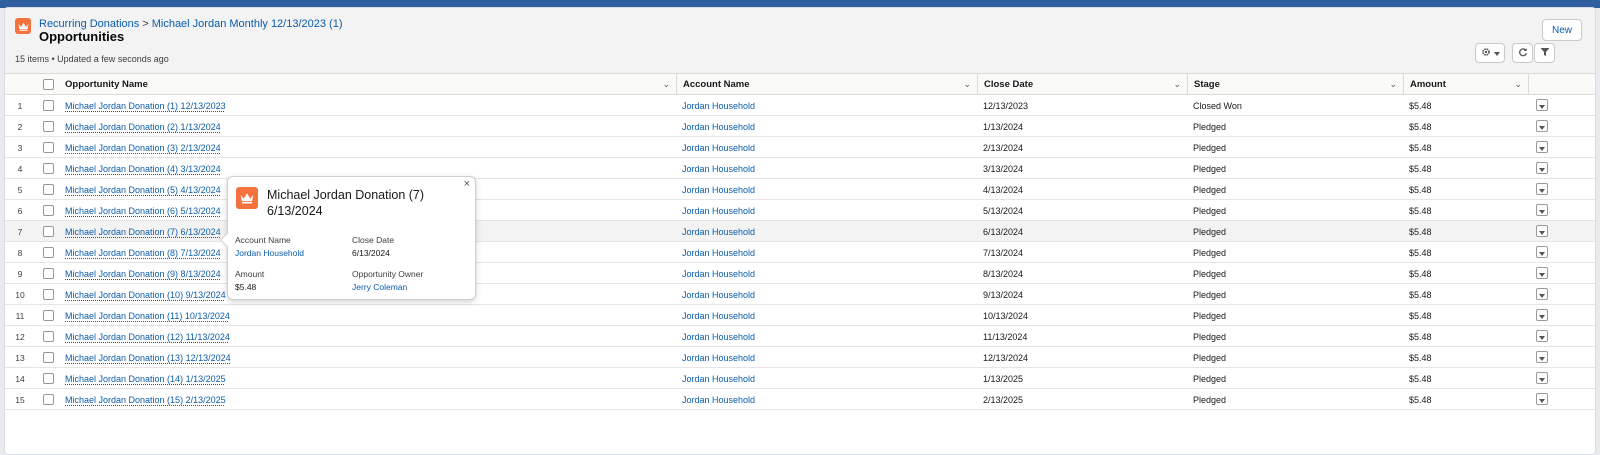  Describe the element at coordinates (368, 84) in the screenshot. I see `column-header-opportunity-name: Opportunity Name ⌄` at that location.